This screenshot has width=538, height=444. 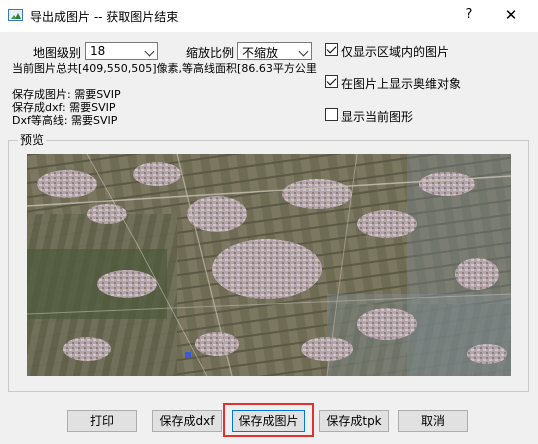 What do you see at coordinates (377, 116) in the screenshot?
I see `show-current-shape-label: 显示当前图形` at bounding box center [377, 116].